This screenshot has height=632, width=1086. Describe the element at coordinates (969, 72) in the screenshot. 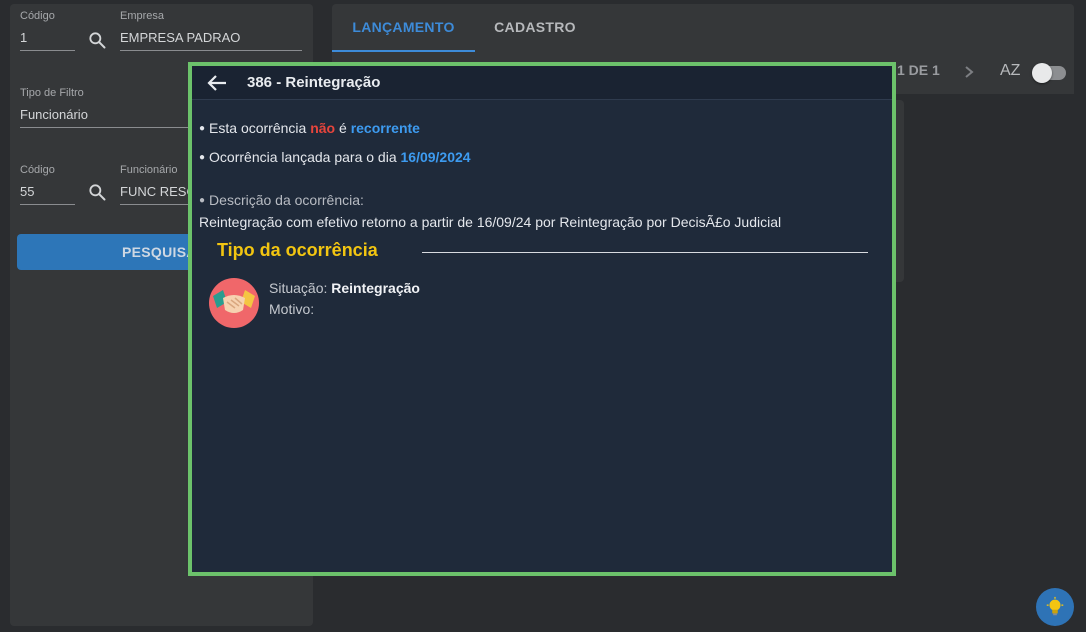

I see `chevron-right-icon` at that location.